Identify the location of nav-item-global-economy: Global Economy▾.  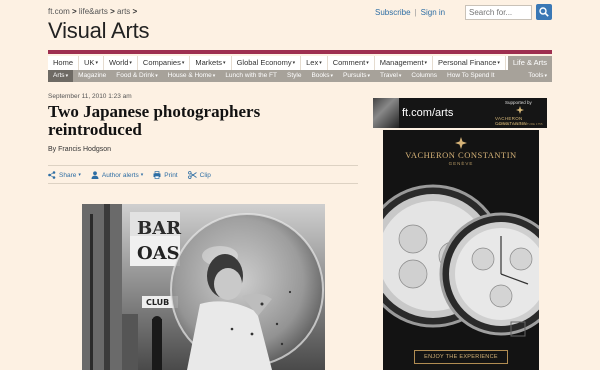
(267, 63).